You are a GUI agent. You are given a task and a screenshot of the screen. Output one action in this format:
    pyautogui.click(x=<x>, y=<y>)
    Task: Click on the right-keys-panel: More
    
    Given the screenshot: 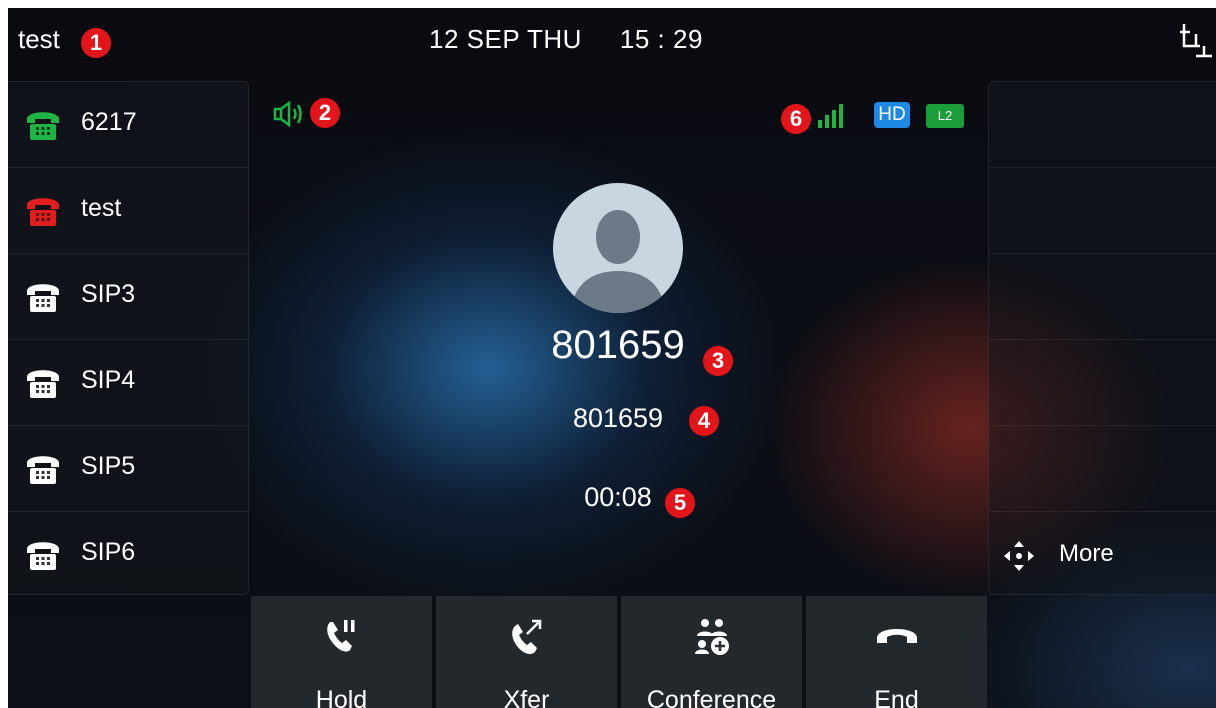 What is the action you would take?
    pyautogui.click(x=1102, y=338)
    